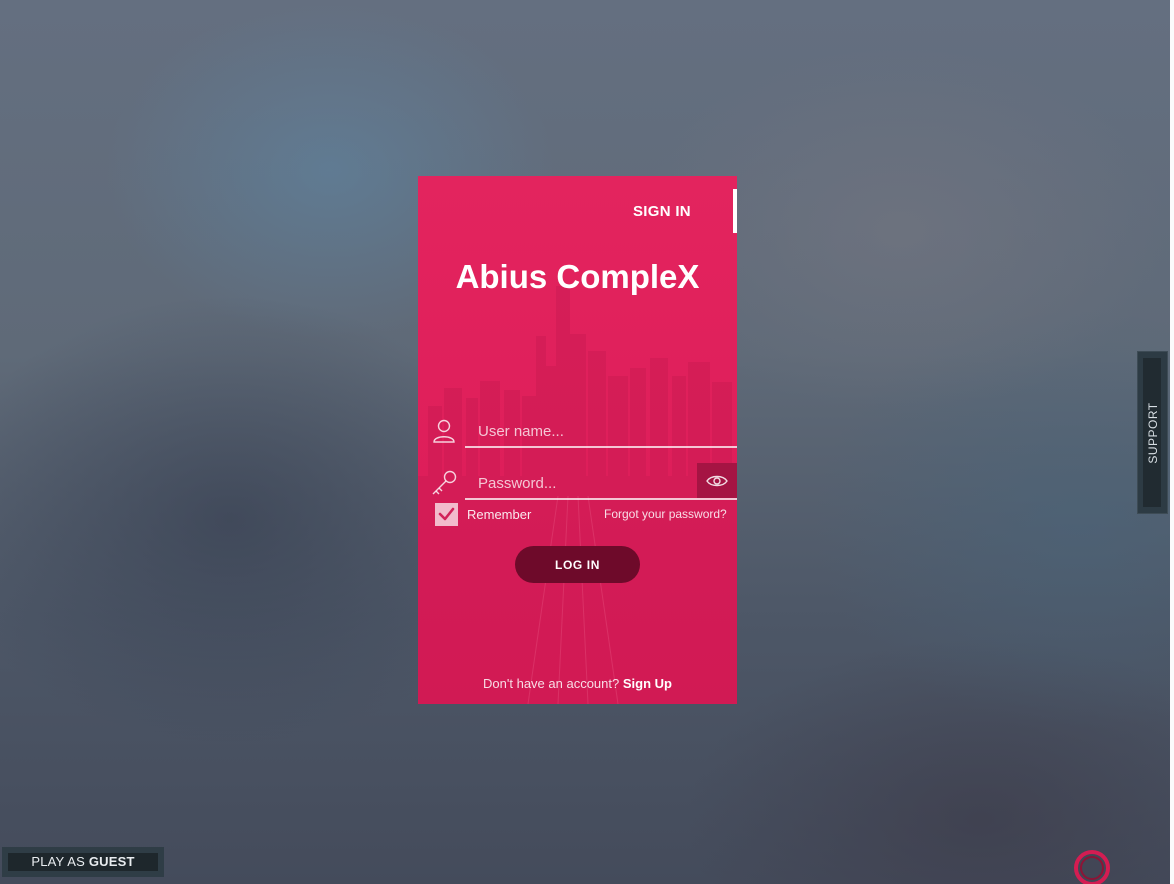 Image resolution: width=1174 pixels, height=884 pixels. I want to click on support-label: SUPPORT, so click(1153, 433).